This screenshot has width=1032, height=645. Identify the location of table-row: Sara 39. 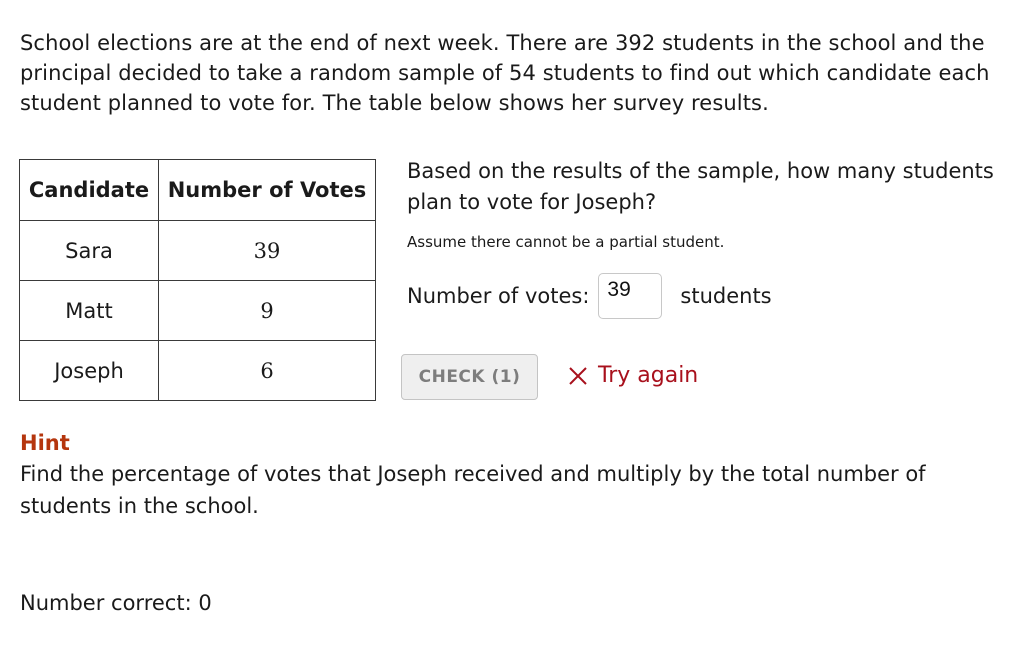
(197, 250).